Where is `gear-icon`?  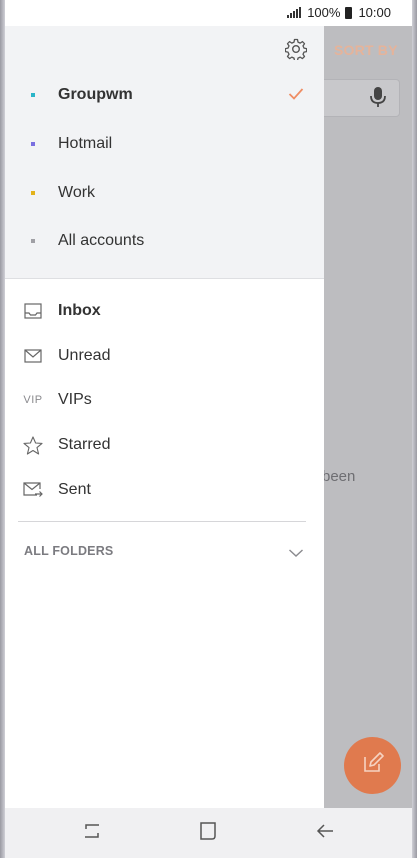
gear-icon is located at coordinates (296, 51).